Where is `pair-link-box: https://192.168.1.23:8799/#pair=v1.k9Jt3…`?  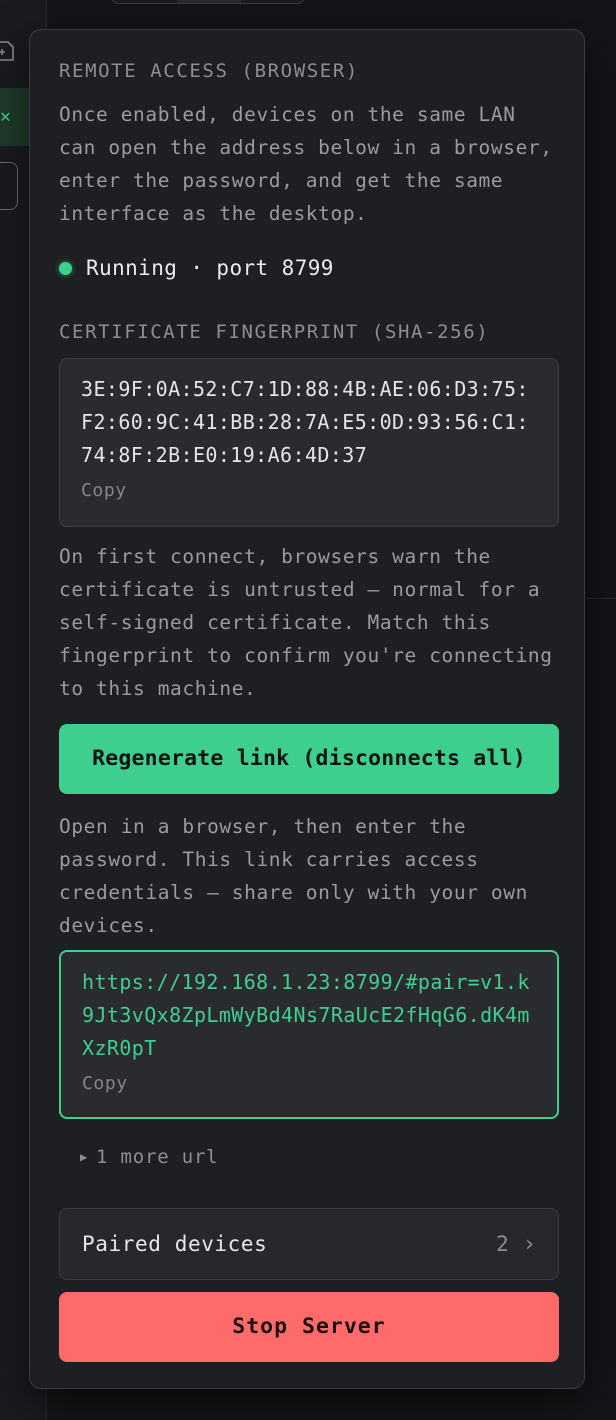
pair-link-box: https://192.168.1.23:8799/#pair=v1.k9Jt3… is located at coordinates (309, 1034).